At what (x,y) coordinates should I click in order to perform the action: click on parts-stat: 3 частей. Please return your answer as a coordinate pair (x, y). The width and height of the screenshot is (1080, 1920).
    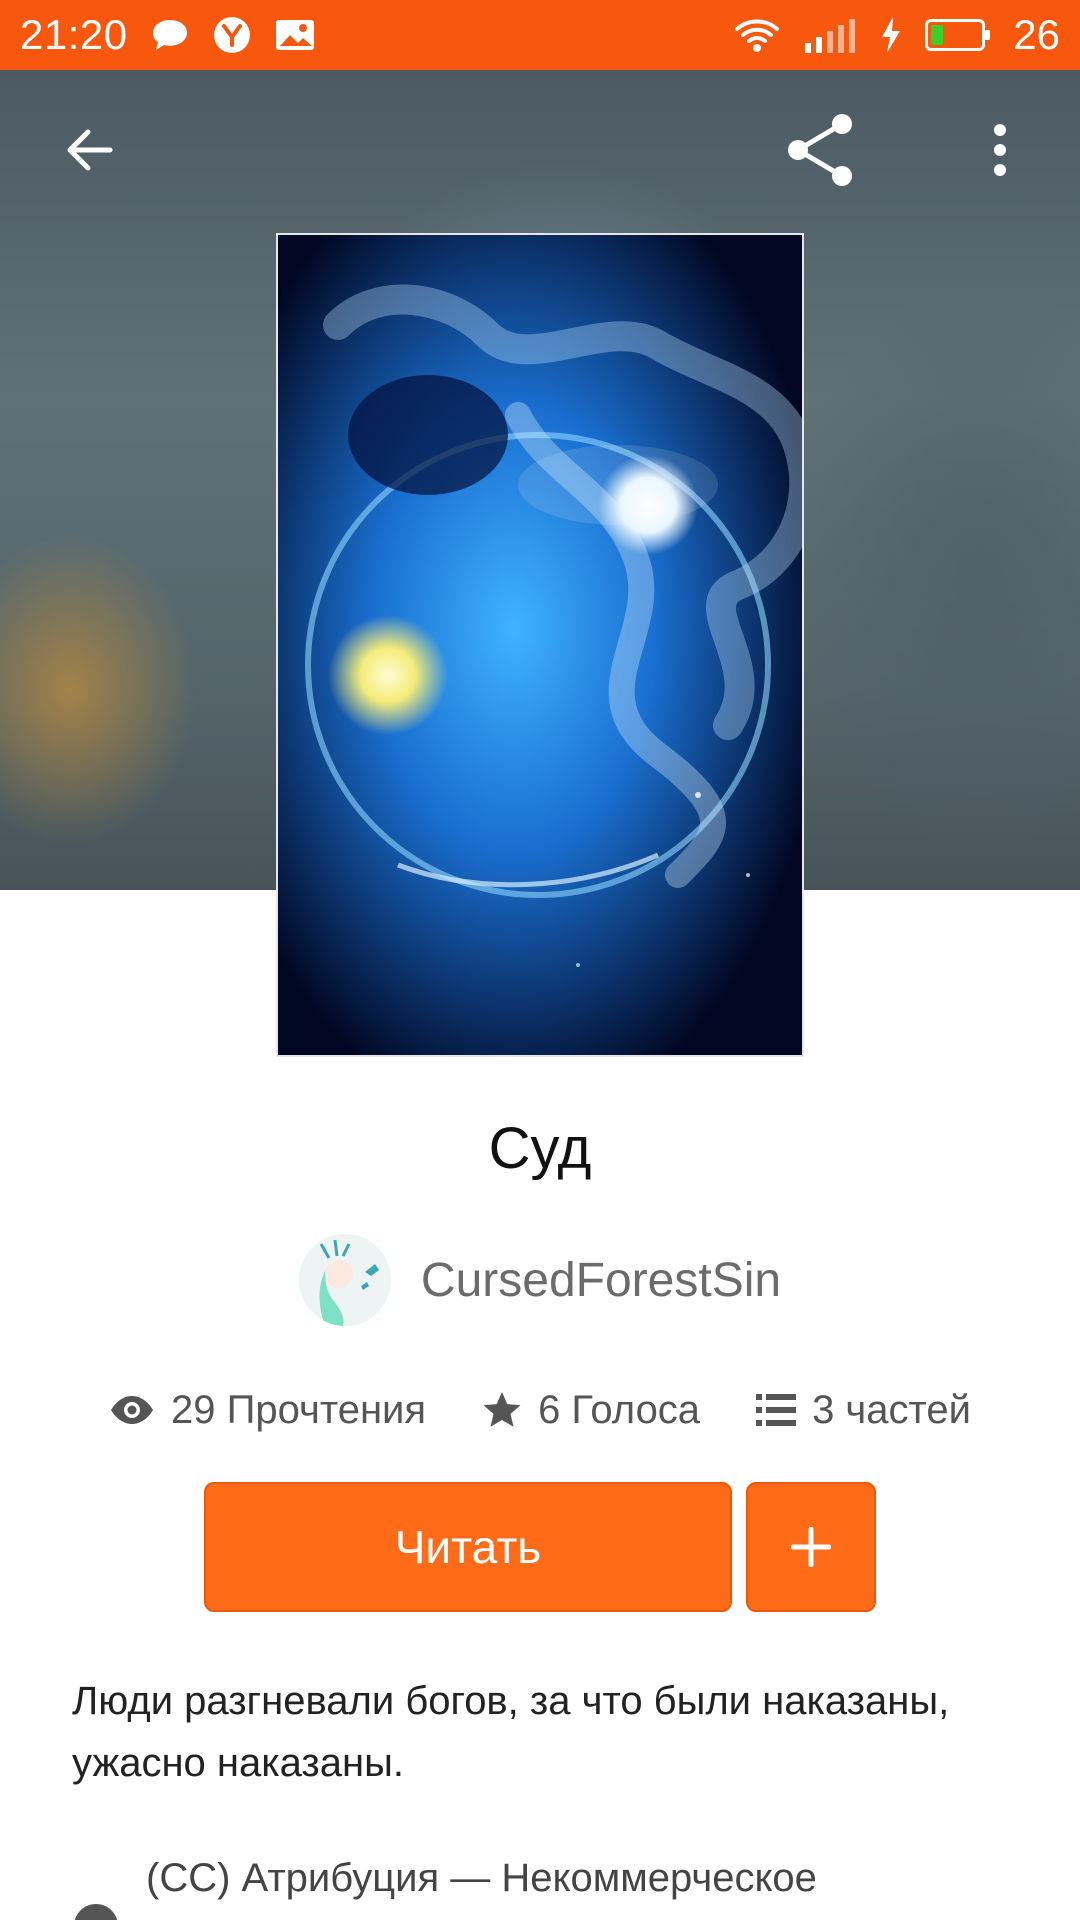
    Looking at the image, I should click on (863, 1410).